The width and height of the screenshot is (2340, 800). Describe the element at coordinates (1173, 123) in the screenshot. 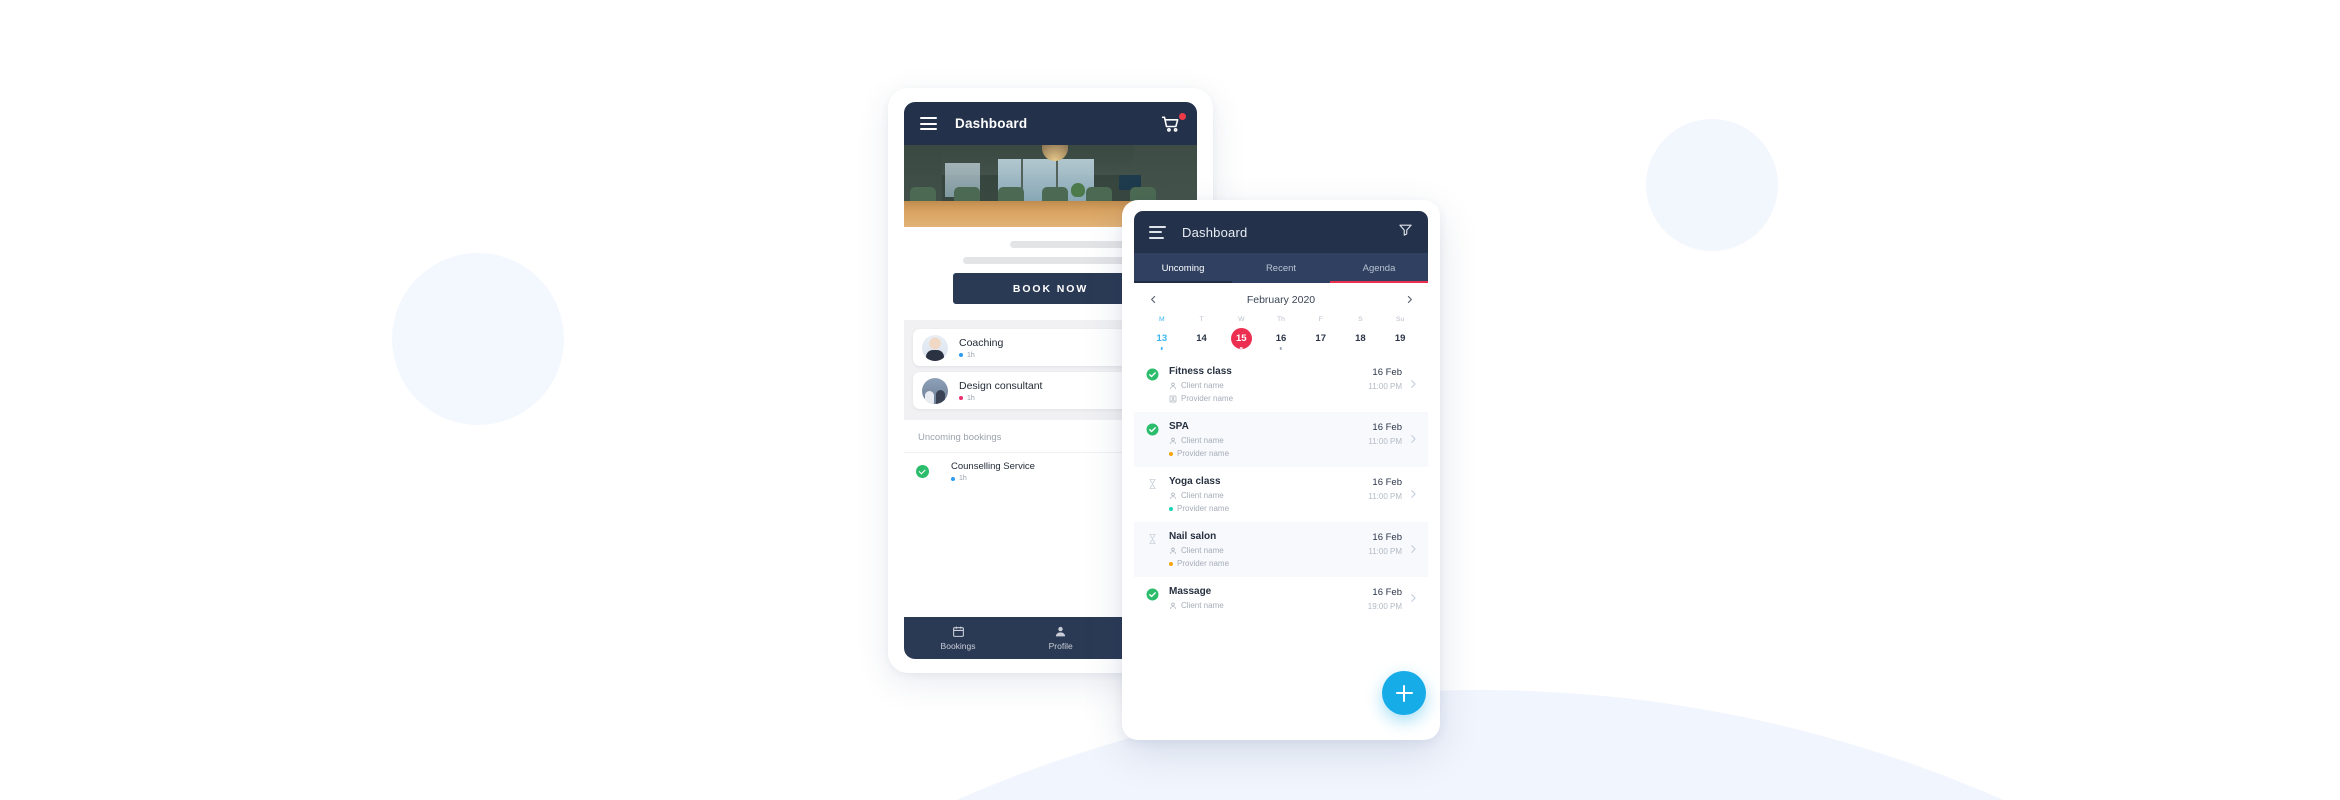

I see `shopping-cart-icon` at that location.